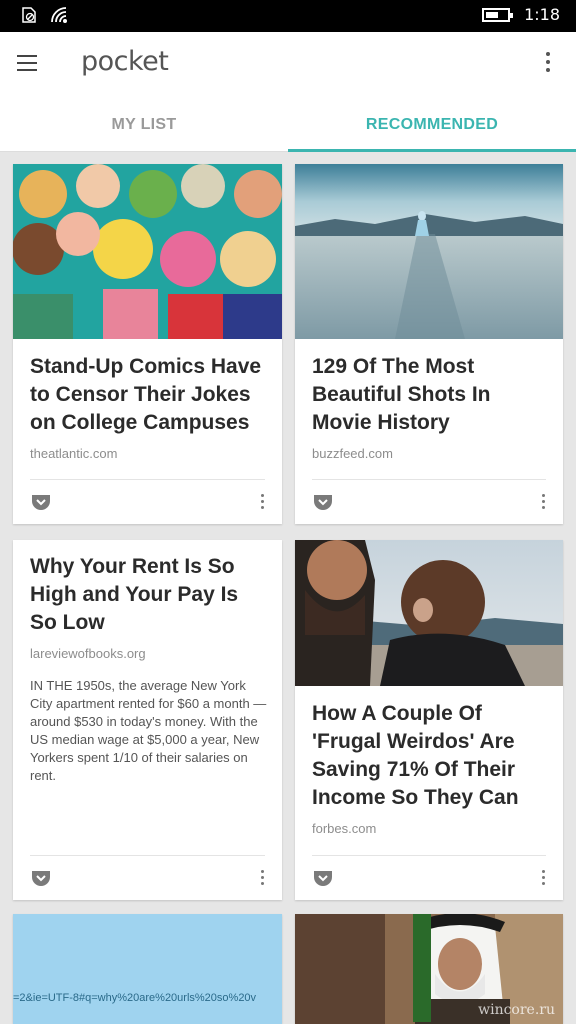  What do you see at coordinates (135, 998) in the screenshot?
I see `image-url-text: =2&ie=UTF-8#q=why%20are%20urls%20so%20v` at bounding box center [135, 998].